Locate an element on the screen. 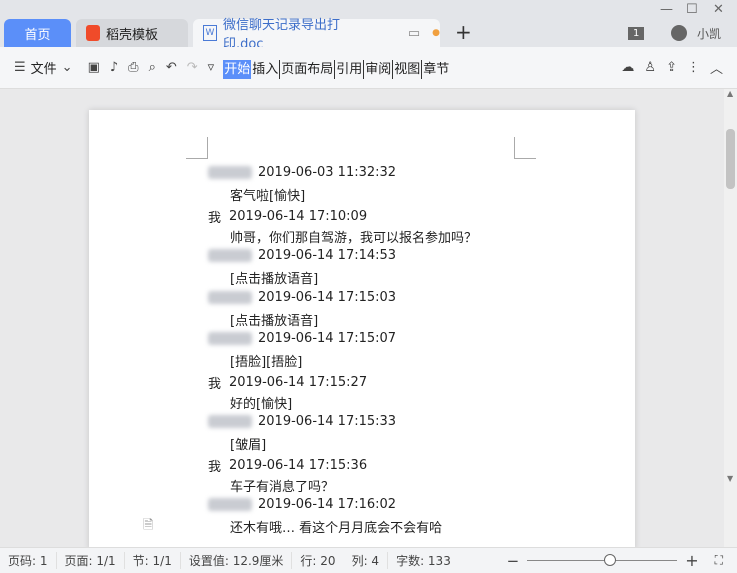 The width and height of the screenshot is (737, 573). message-text: 帅哥，你们那自驾游，我可以报名参加吗？ is located at coordinates (354, 238).